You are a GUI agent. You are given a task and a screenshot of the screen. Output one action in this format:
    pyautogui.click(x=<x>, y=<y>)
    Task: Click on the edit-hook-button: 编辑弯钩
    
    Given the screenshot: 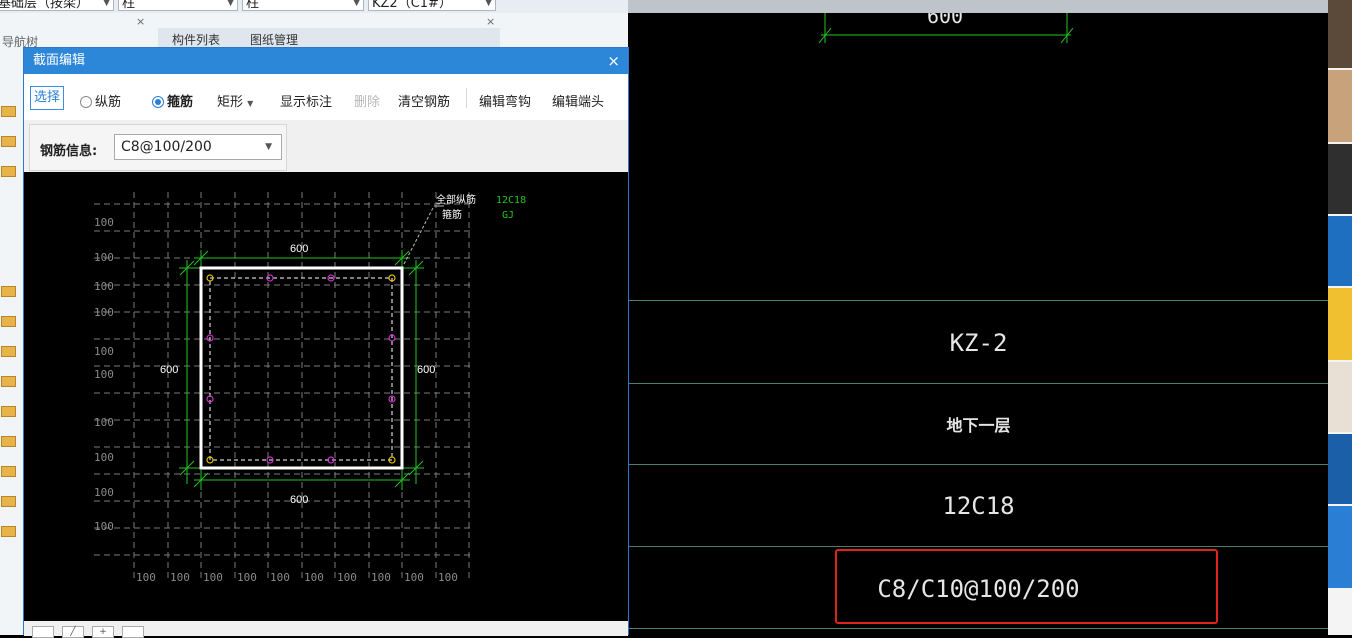 What is the action you would take?
    pyautogui.click(x=505, y=100)
    